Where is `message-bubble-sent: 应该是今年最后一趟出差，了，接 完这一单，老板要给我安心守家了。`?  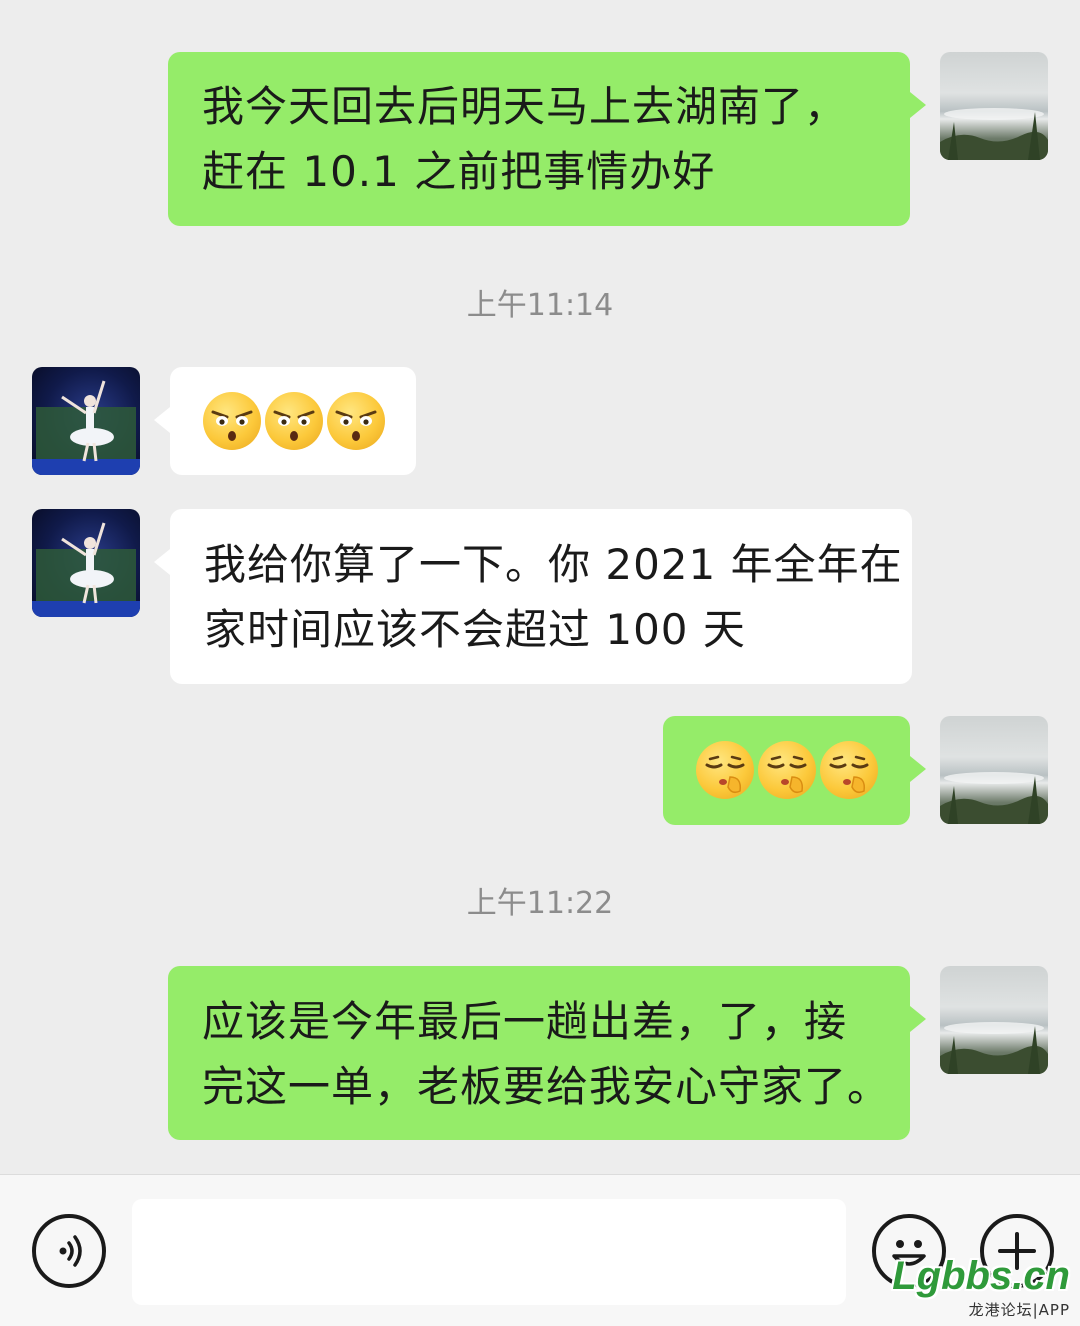 message-bubble-sent: 应该是今年最后一趟出差，了，接 完这一单，老板要给我安心守家了。 is located at coordinates (539, 1053).